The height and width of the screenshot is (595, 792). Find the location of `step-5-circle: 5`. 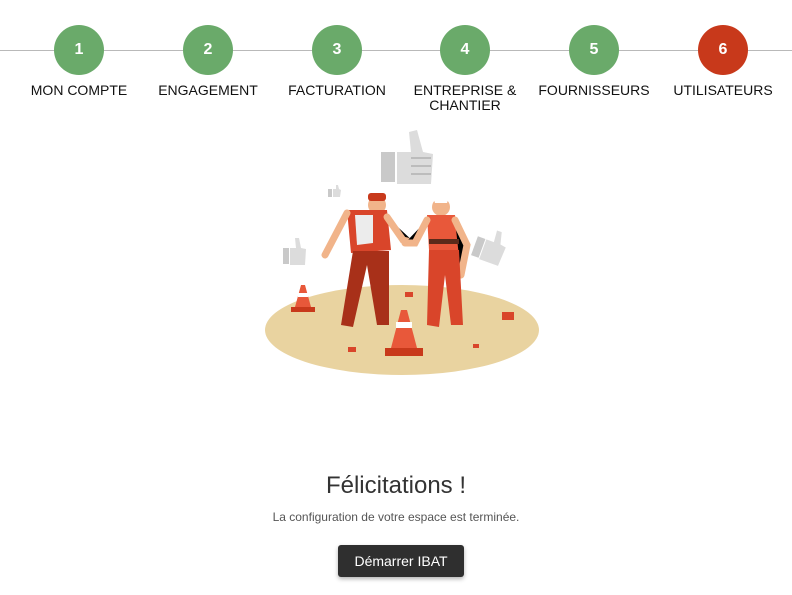

step-5-circle: 5 is located at coordinates (594, 50).